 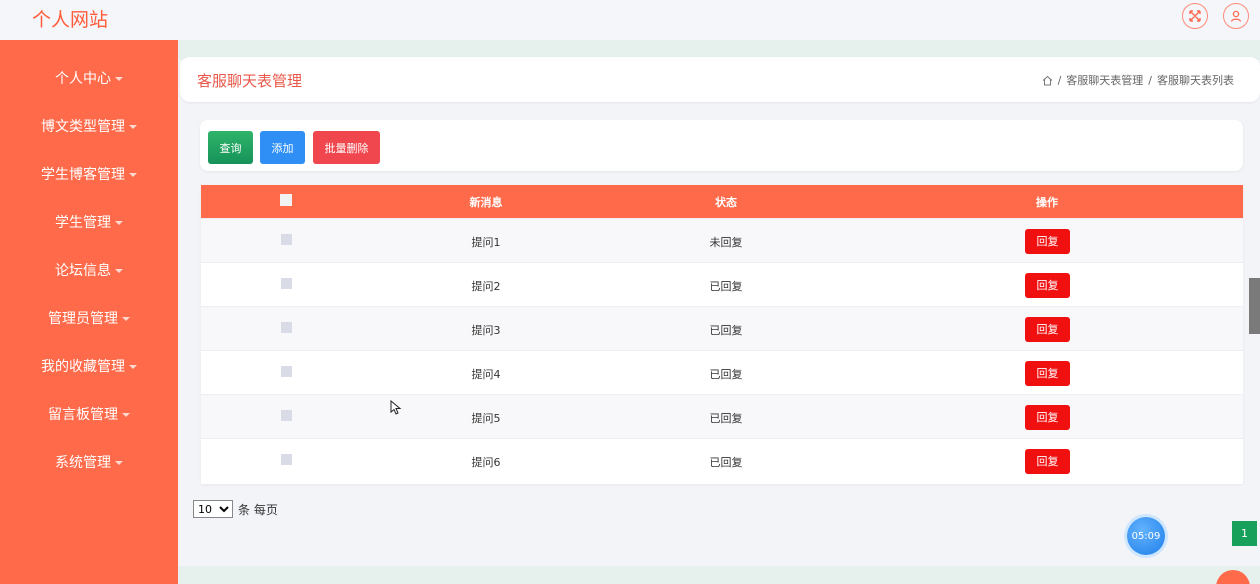 What do you see at coordinates (1047, 202) in the screenshot?
I see `header-action: 操作` at bounding box center [1047, 202].